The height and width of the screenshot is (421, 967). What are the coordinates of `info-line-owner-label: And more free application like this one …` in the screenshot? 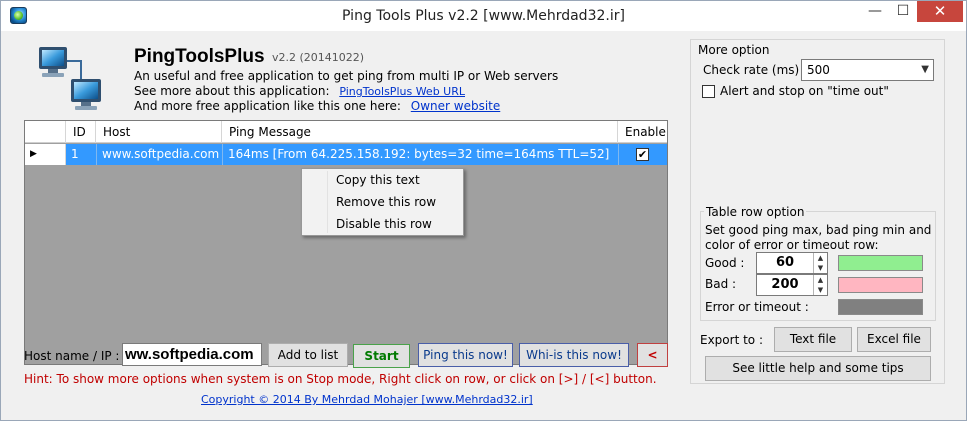 It's located at (267, 106).